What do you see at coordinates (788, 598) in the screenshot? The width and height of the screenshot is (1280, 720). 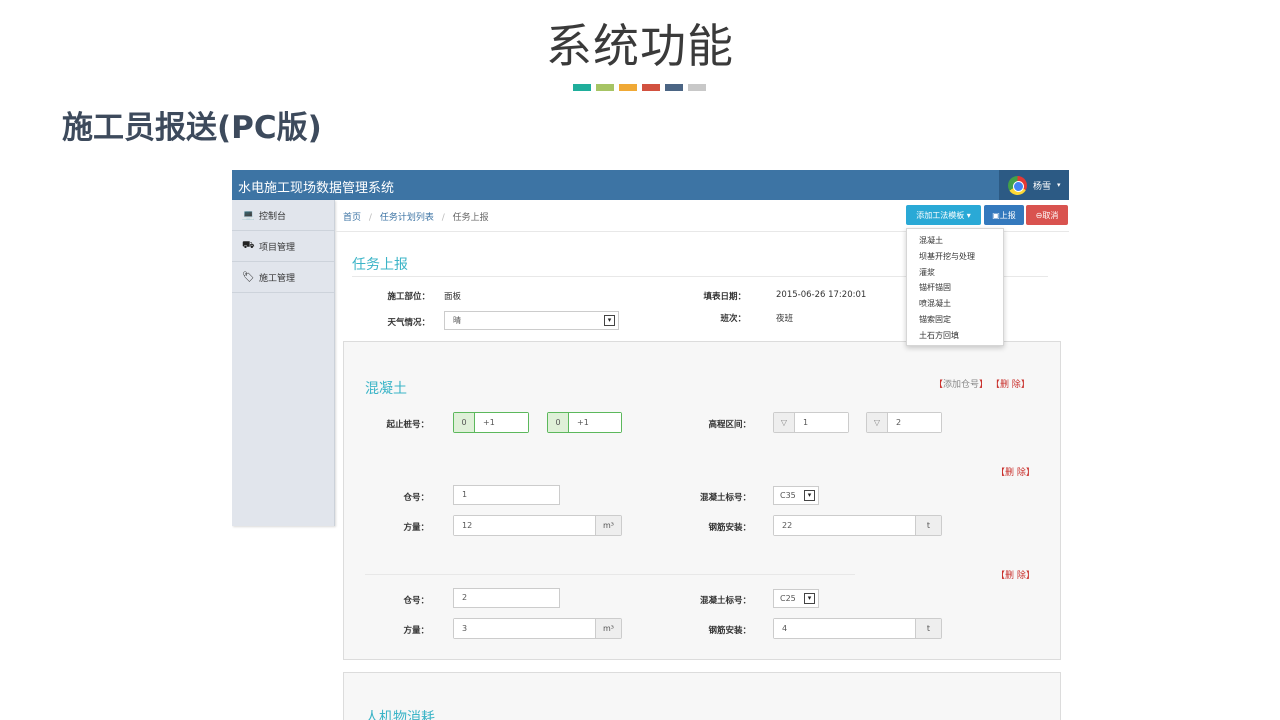 I see `grade-select-value: C25` at bounding box center [788, 598].